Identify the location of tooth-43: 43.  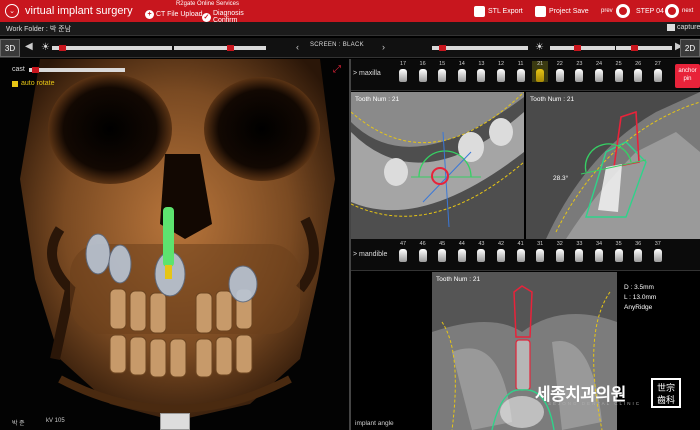
(481, 251).